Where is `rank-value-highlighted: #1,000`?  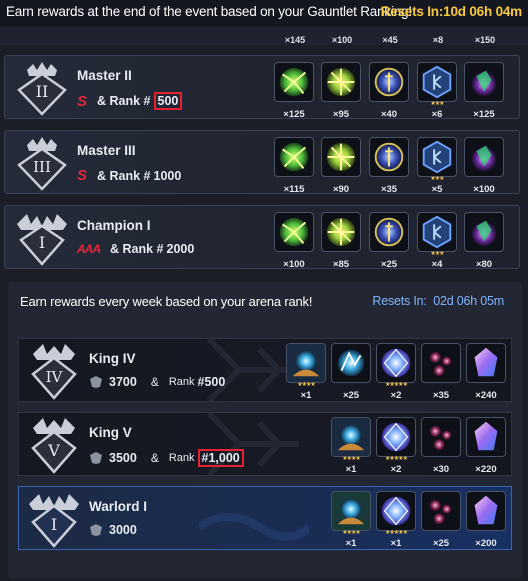
rank-value-highlighted: #1,000 is located at coordinates (220, 458).